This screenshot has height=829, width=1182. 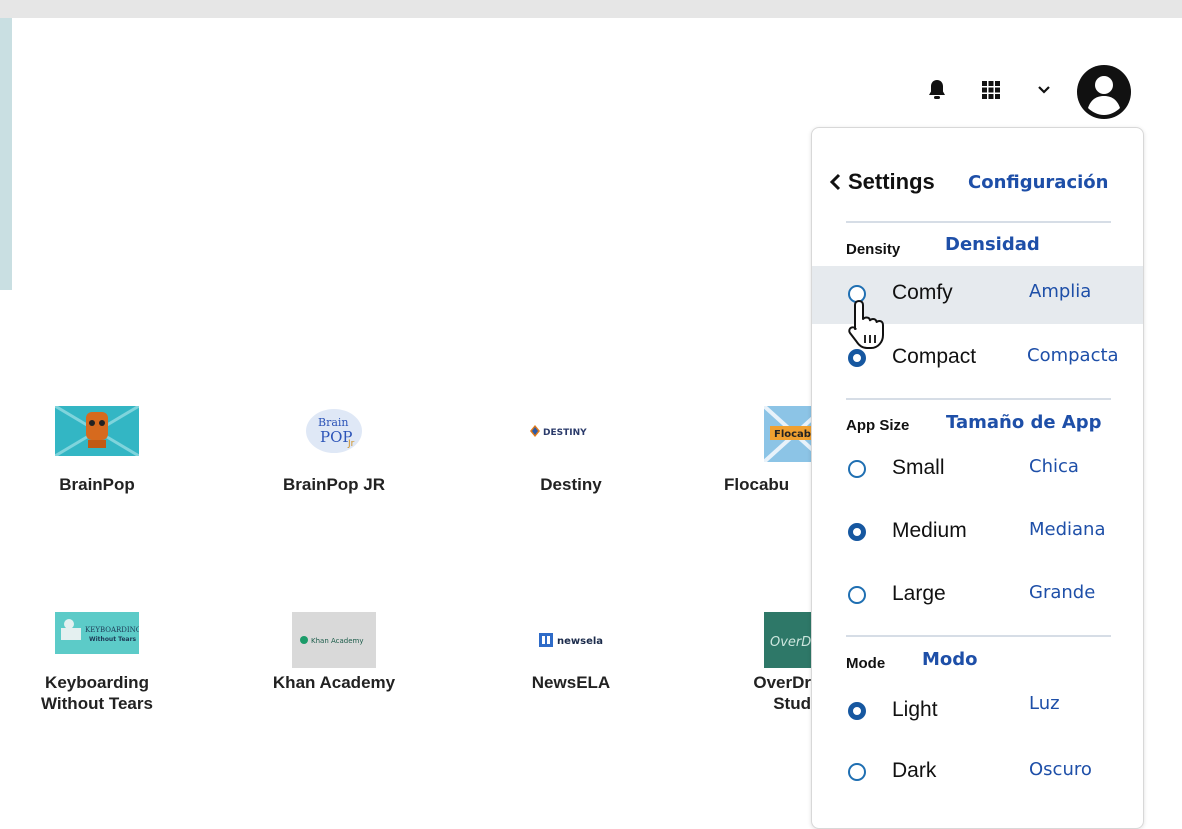 What do you see at coordinates (919, 593) in the screenshot?
I see `option-label: Large` at bounding box center [919, 593].